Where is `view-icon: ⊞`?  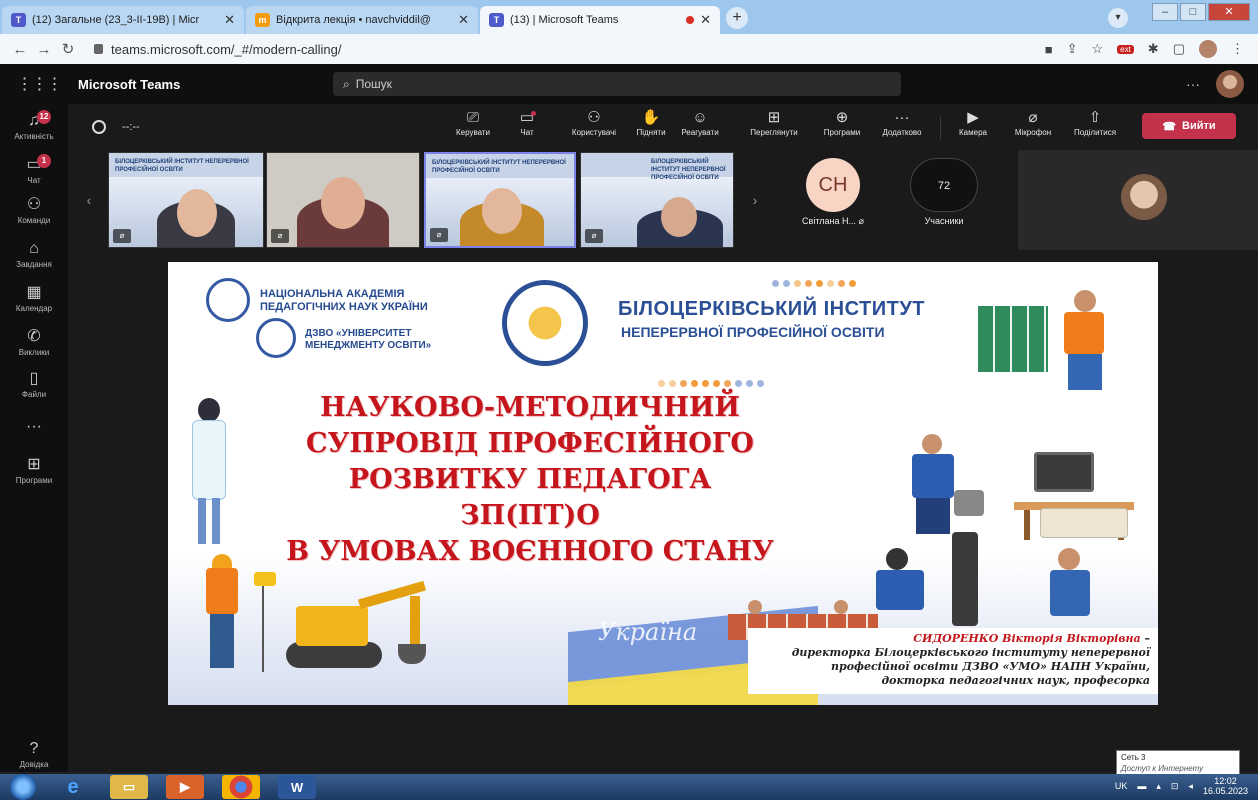
view-icon: ⊞ is located at coordinates (774, 117).